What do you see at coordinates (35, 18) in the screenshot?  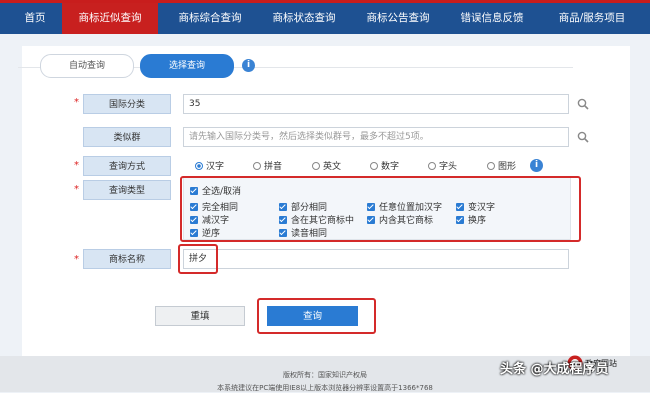 I see `nav-tab-home: 首页` at bounding box center [35, 18].